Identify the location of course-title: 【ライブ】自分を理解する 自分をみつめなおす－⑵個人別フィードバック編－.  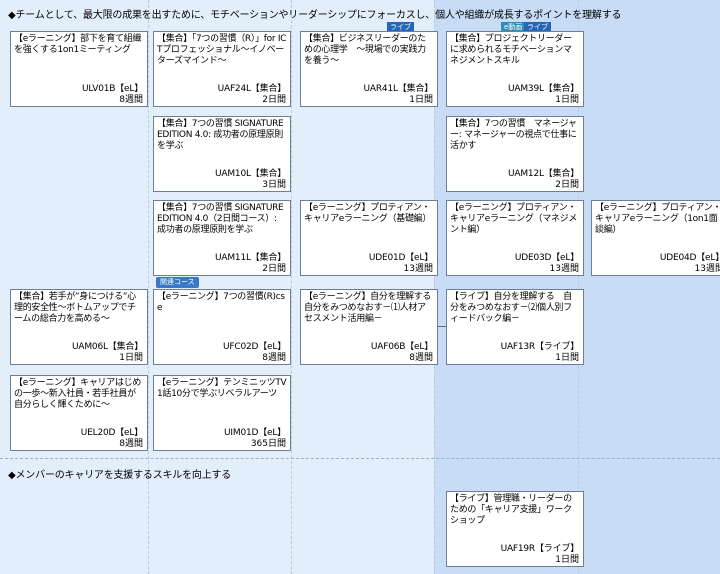
(511, 308).